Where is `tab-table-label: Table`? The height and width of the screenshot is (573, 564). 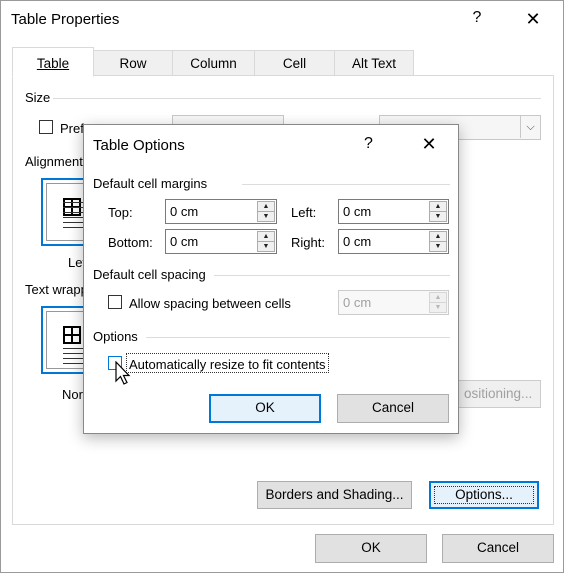
tab-table-label: Table is located at coordinates (53, 63).